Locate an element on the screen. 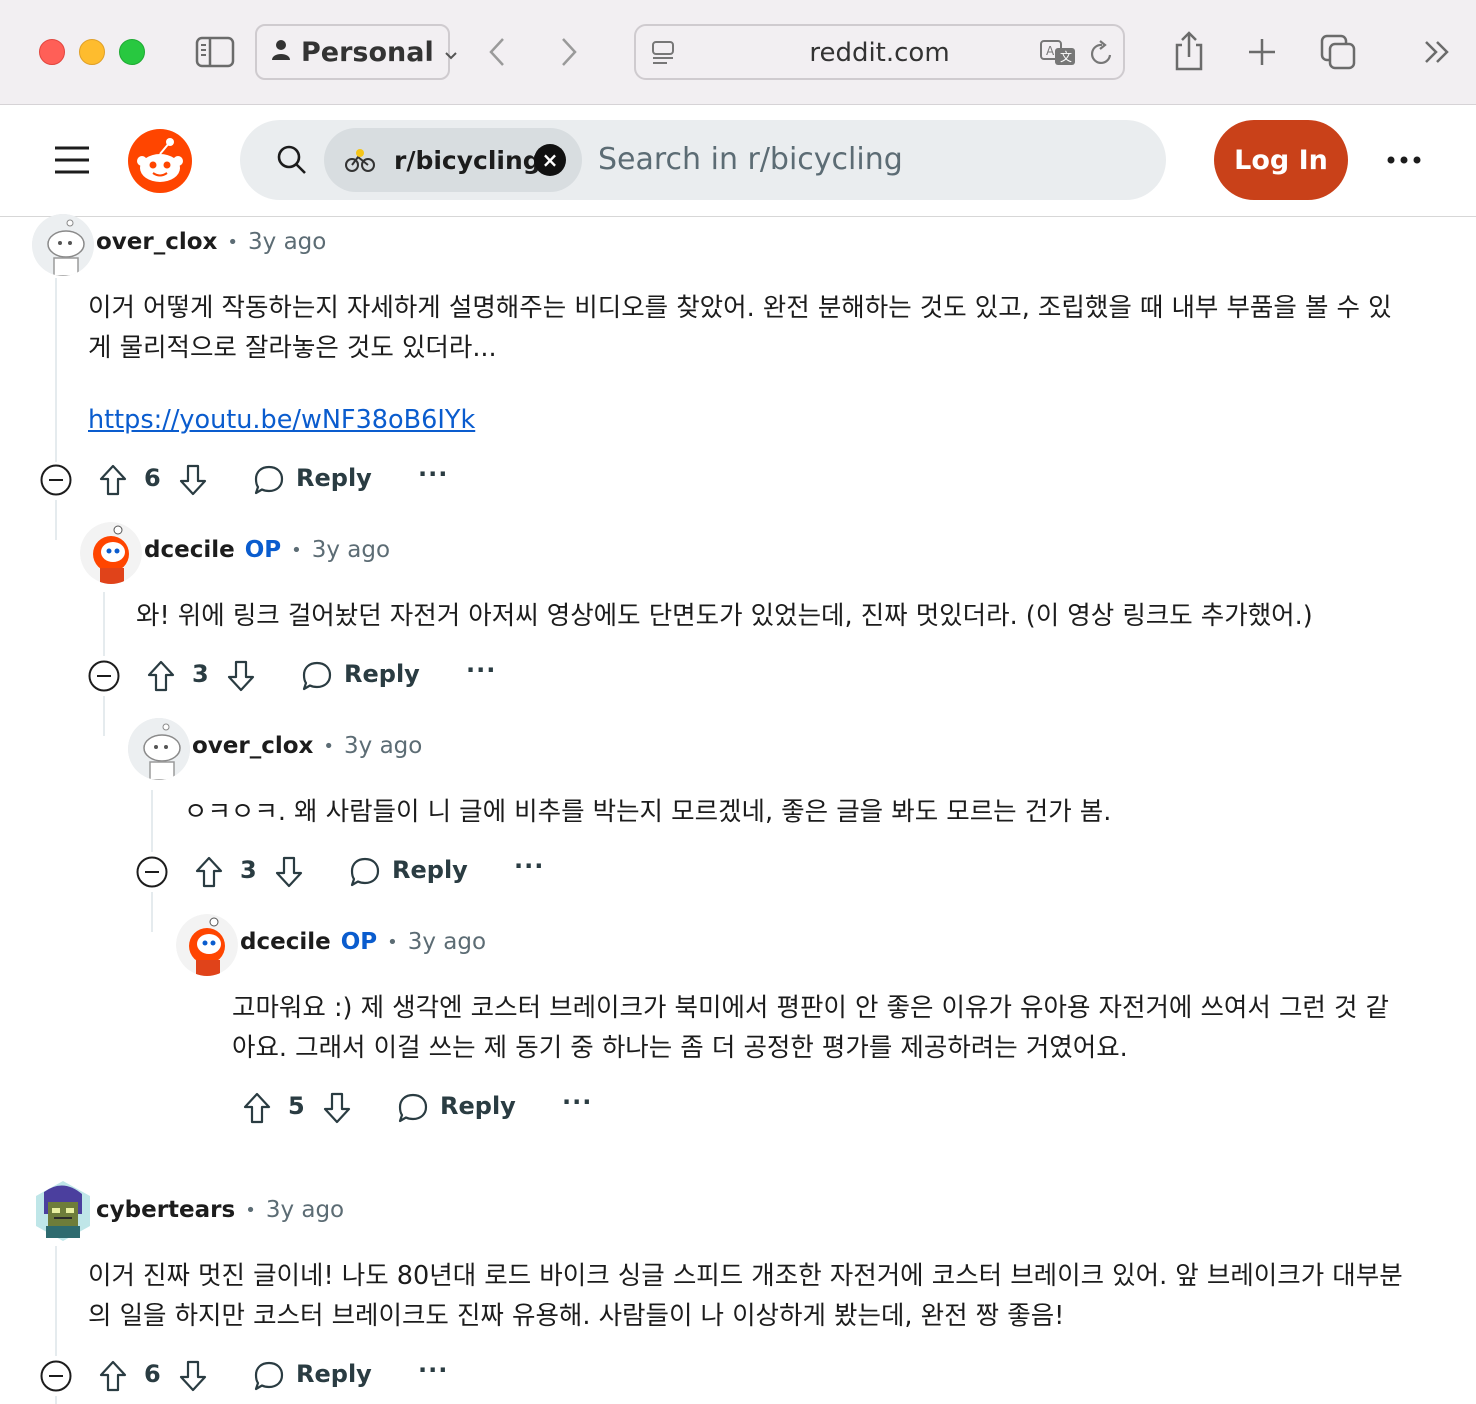 The image size is (1476, 1404). reddit-logo-icon is located at coordinates (160, 161).